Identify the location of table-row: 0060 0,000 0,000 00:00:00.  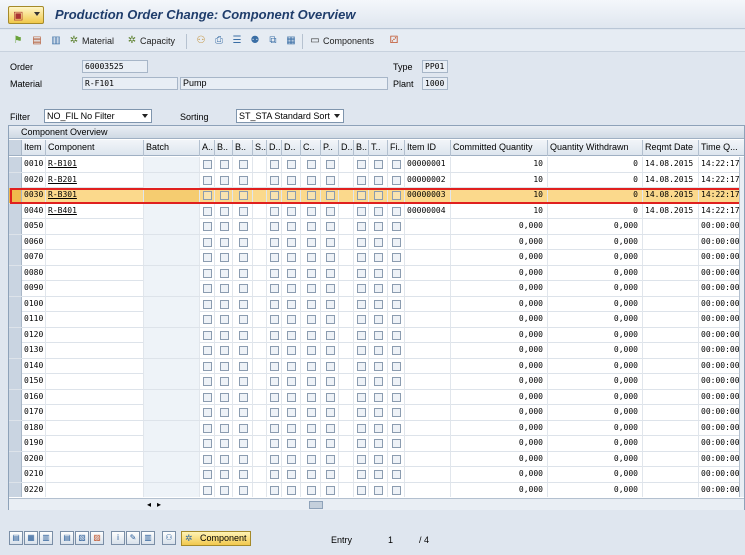
(376, 242).